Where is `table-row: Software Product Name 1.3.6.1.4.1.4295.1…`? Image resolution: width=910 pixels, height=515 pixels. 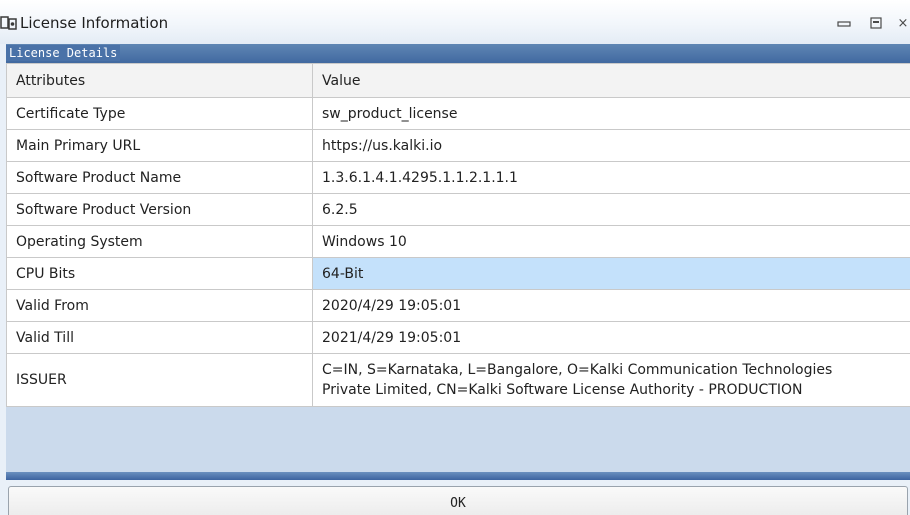
table-row: Software Product Name 1.3.6.1.4.1.4295.1… is located at coordinates (458, 177).